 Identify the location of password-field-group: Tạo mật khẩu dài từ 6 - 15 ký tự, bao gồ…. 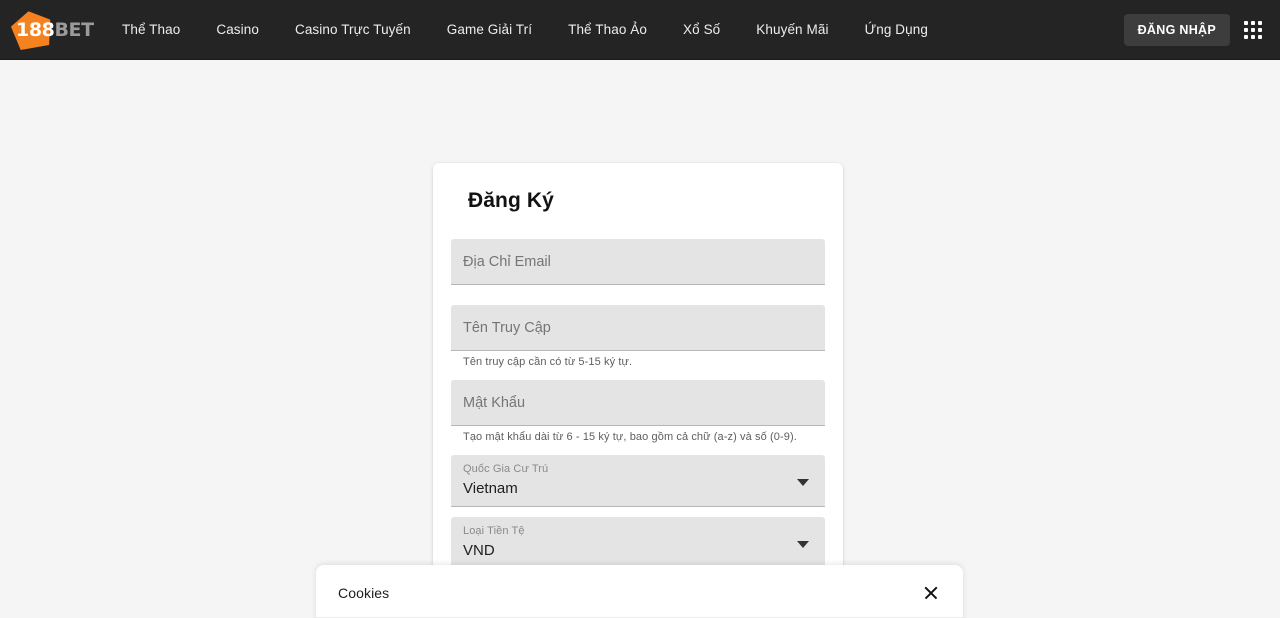
(638, 411).